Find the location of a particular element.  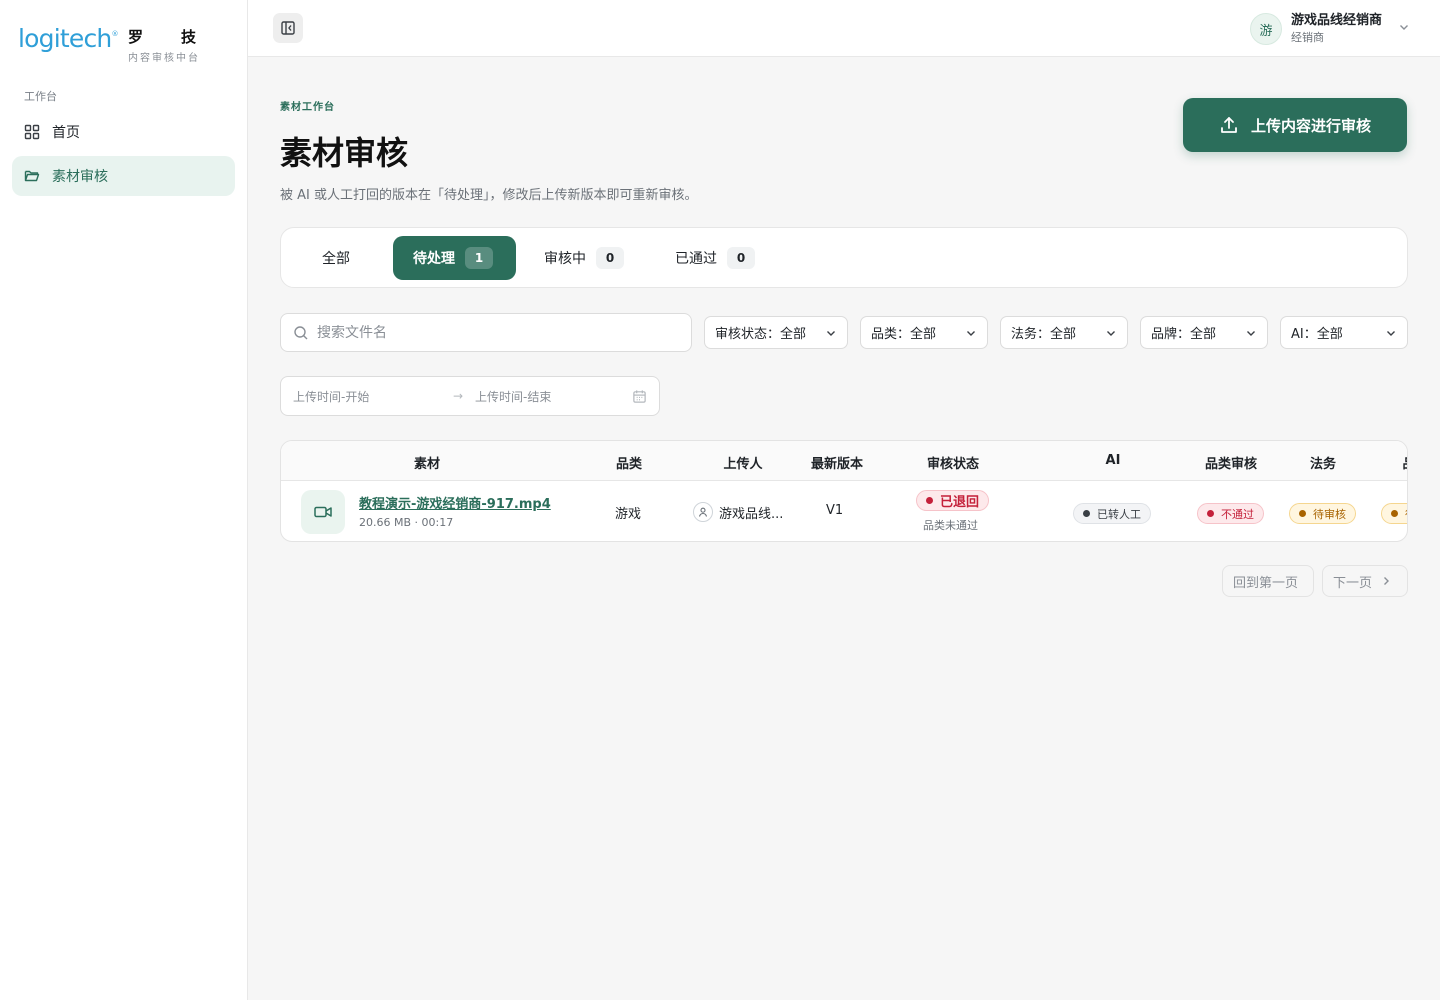

tab-label: 审核中 is located at coordinates (565, 259).